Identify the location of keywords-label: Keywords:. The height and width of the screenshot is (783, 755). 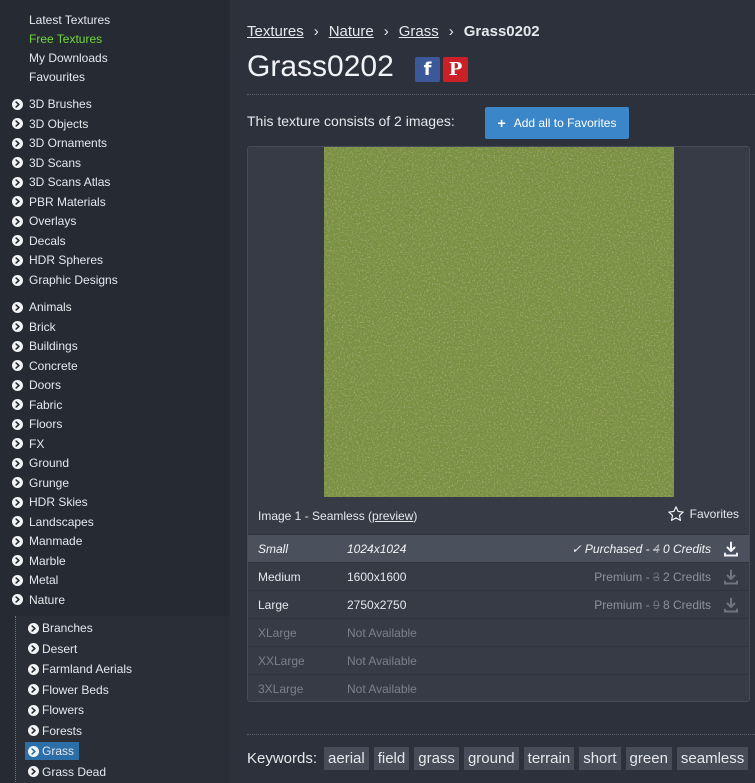
(282, 758).